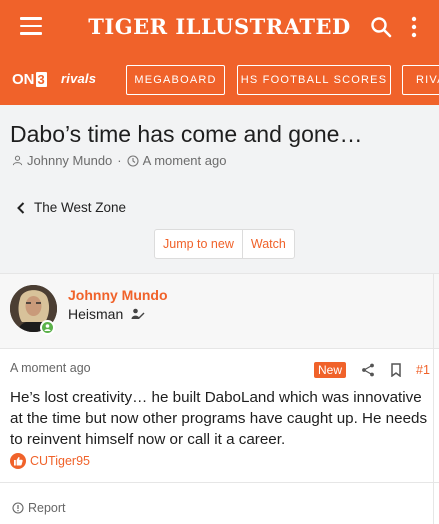  I want to click on on3-logo-box: 3, so click(41, 79).